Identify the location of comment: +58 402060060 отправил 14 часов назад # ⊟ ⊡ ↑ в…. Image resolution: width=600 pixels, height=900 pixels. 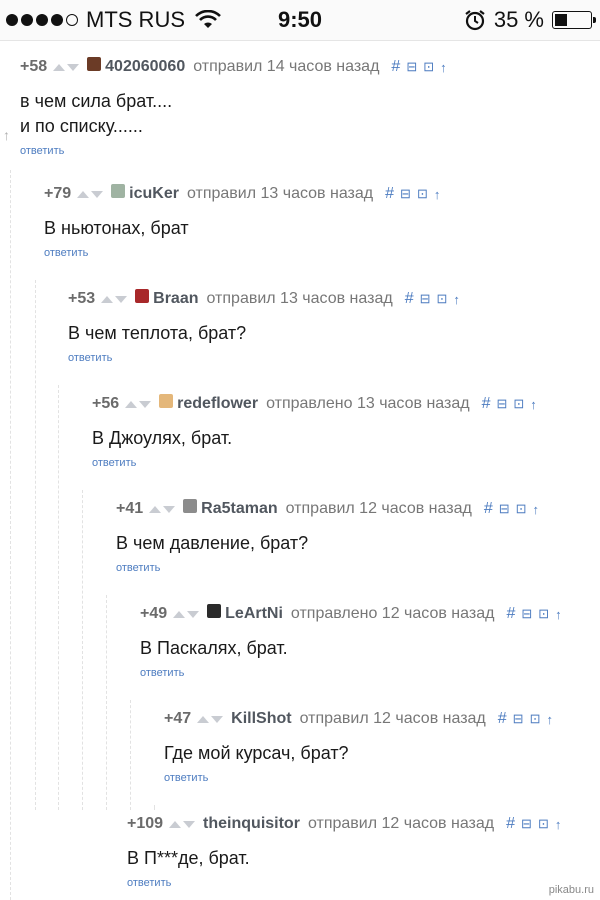
(233, 105).